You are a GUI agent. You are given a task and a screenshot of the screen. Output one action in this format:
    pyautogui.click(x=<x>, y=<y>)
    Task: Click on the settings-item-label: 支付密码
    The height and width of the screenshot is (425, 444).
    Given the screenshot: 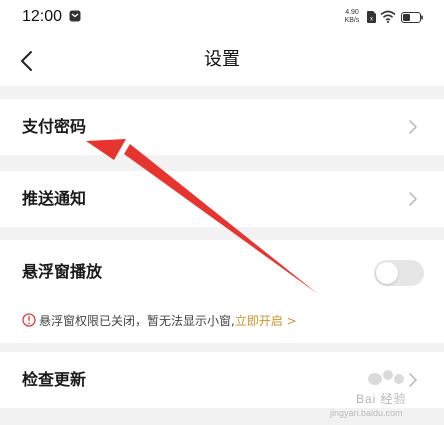 What is the action you would take?
    pyautogui.click(x=54, y=126)
    